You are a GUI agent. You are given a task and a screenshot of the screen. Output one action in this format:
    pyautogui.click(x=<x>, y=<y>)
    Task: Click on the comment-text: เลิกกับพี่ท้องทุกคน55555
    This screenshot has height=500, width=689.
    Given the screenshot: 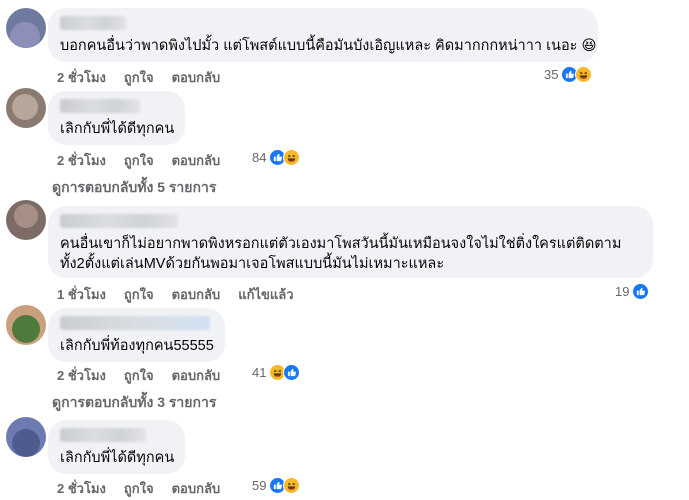 What is the action you would take?
    pyautogui.click(x=137, y=346)
    